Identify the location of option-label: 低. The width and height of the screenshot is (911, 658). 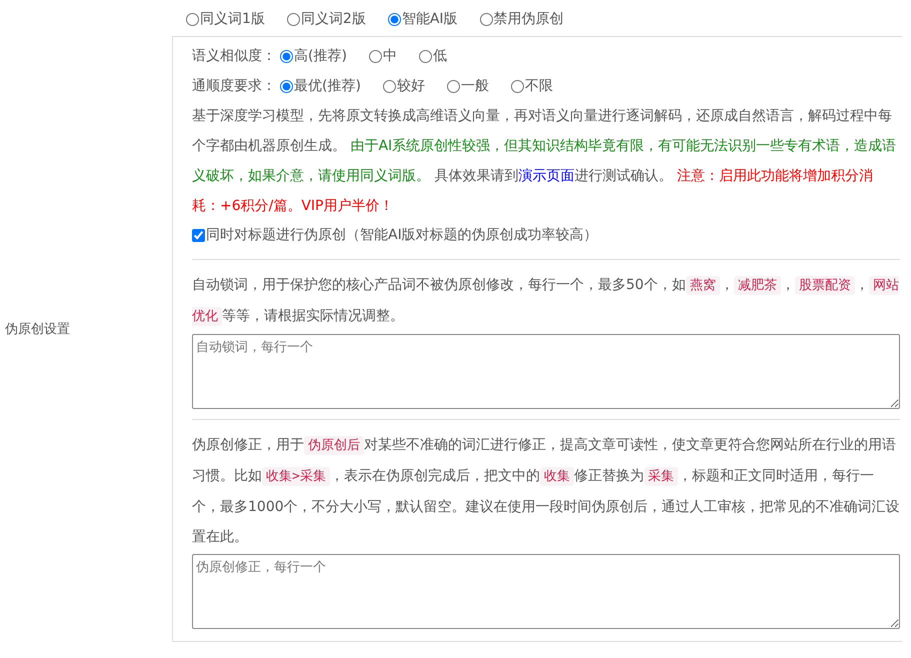
(439, 56).